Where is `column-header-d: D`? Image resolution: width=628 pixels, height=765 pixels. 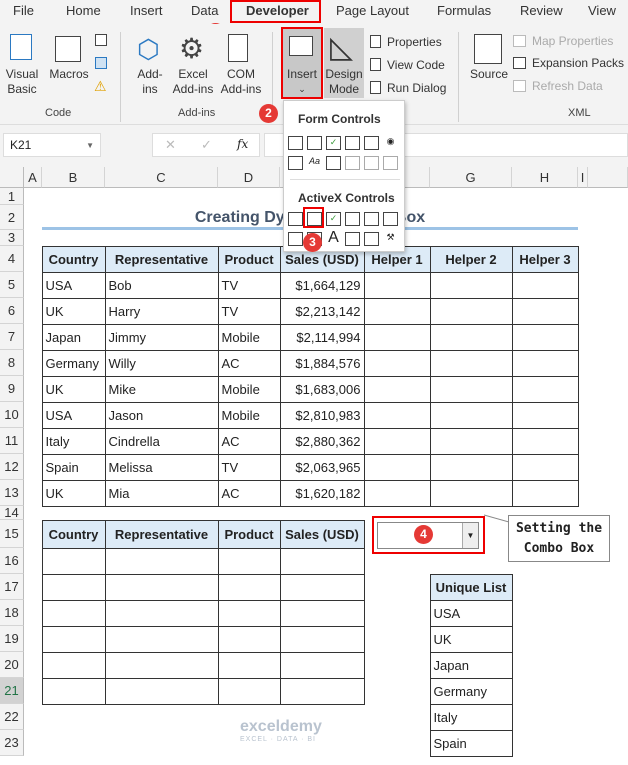 column-header-d: D is located at coordinates (249, 177).